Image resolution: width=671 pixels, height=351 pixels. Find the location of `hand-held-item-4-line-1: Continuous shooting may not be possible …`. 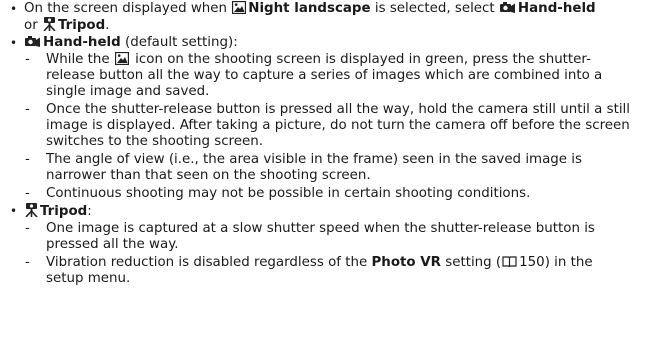

hand-held-item-4-line-1: Continuous shooting may not be possible … is located at coordinates (288, 193).